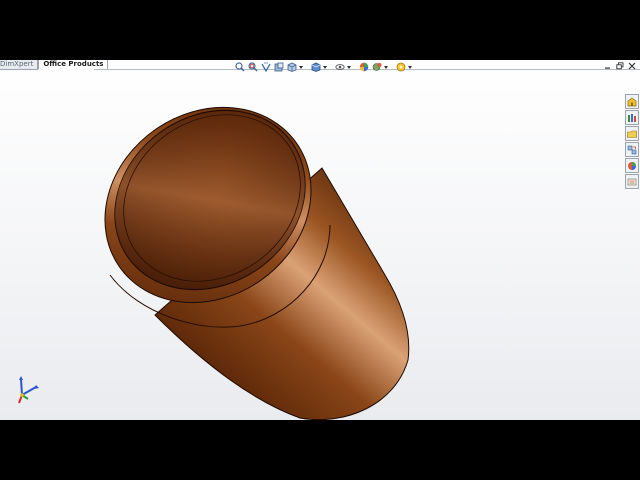 This screenshot has width=640, height=480. I want to click on file-explorer-icon, so click(632, 133).